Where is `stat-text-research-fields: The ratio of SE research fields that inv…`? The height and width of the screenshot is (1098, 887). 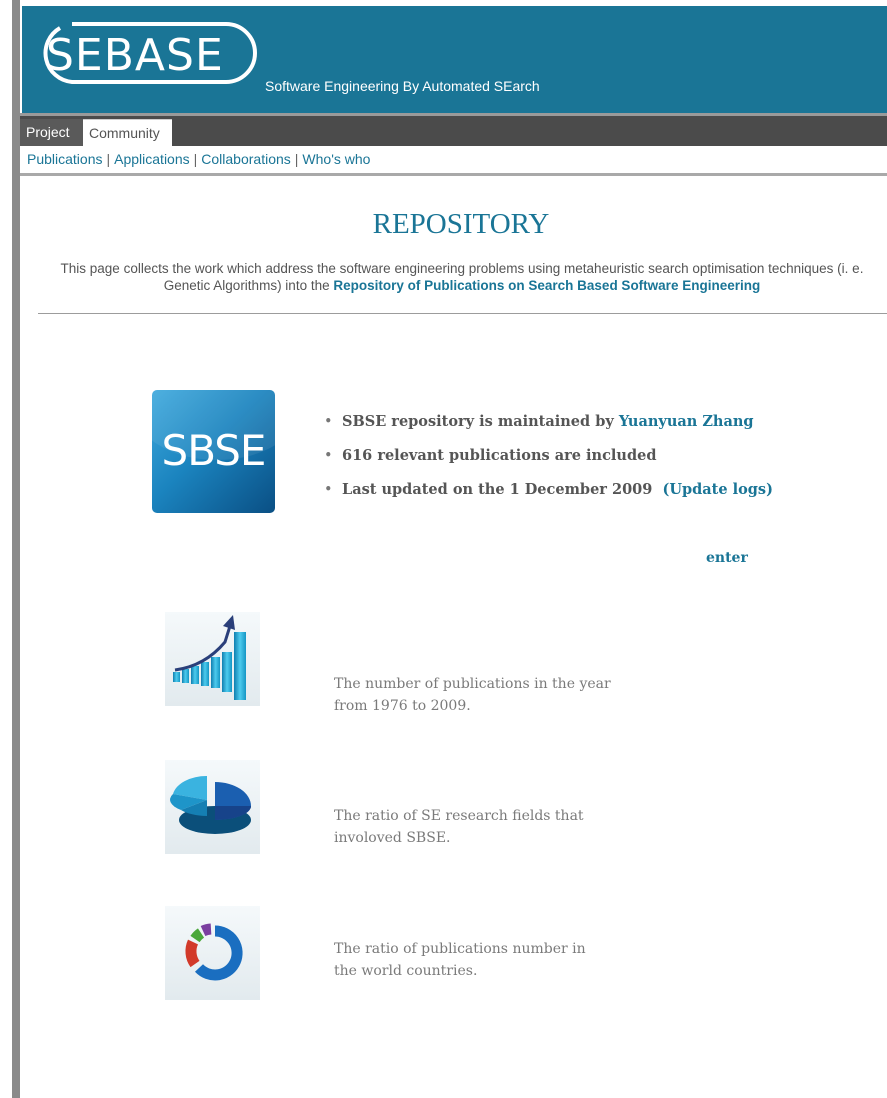
stat-text-research-fields: The ratio of SE research fields that inv… is located at coordinates (474, 827).